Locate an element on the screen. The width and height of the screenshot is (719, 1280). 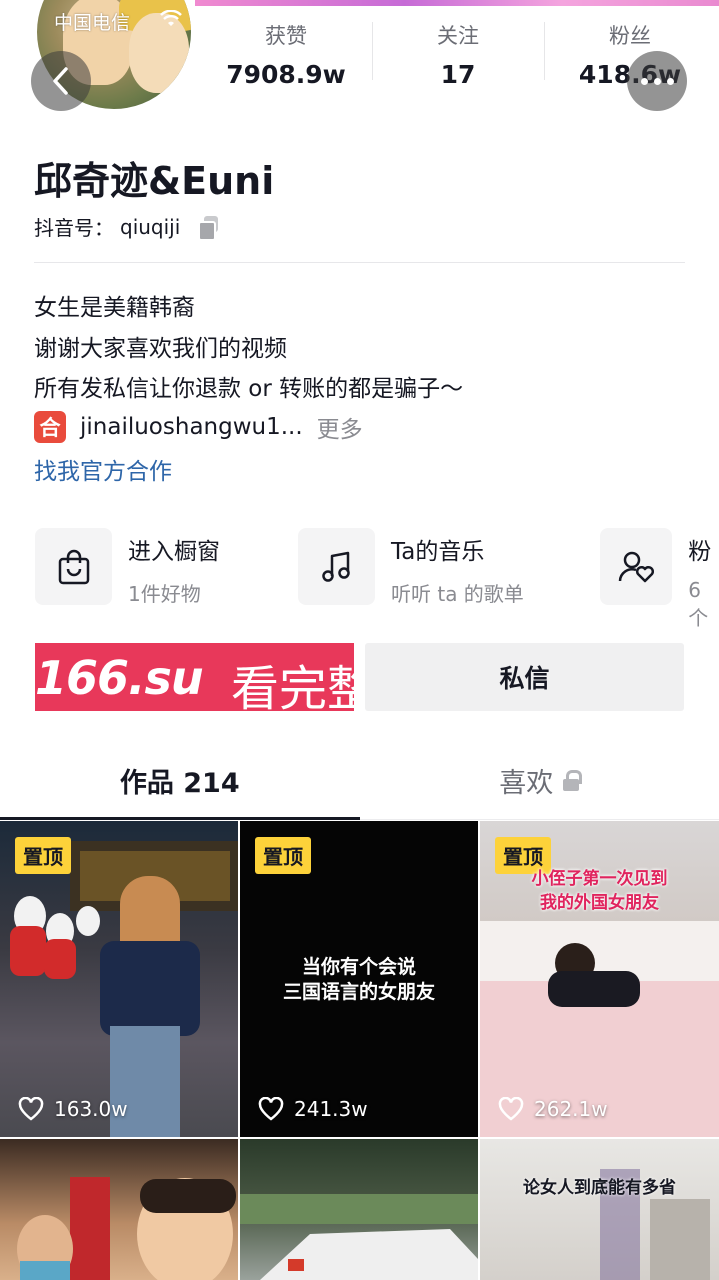
feature-music: Ta的音乐 听听 ta 的歌单 is located at coordinates (411, 567).